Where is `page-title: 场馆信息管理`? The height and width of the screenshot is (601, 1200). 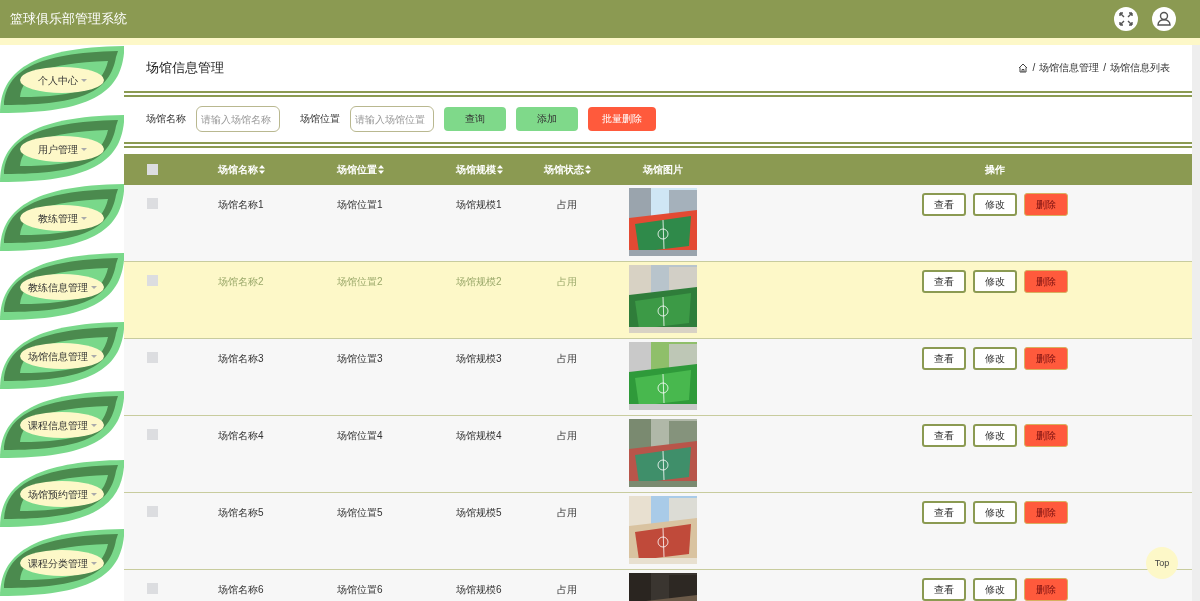 page-title: 场馆信息管理 is located at coordinates (185, 67).